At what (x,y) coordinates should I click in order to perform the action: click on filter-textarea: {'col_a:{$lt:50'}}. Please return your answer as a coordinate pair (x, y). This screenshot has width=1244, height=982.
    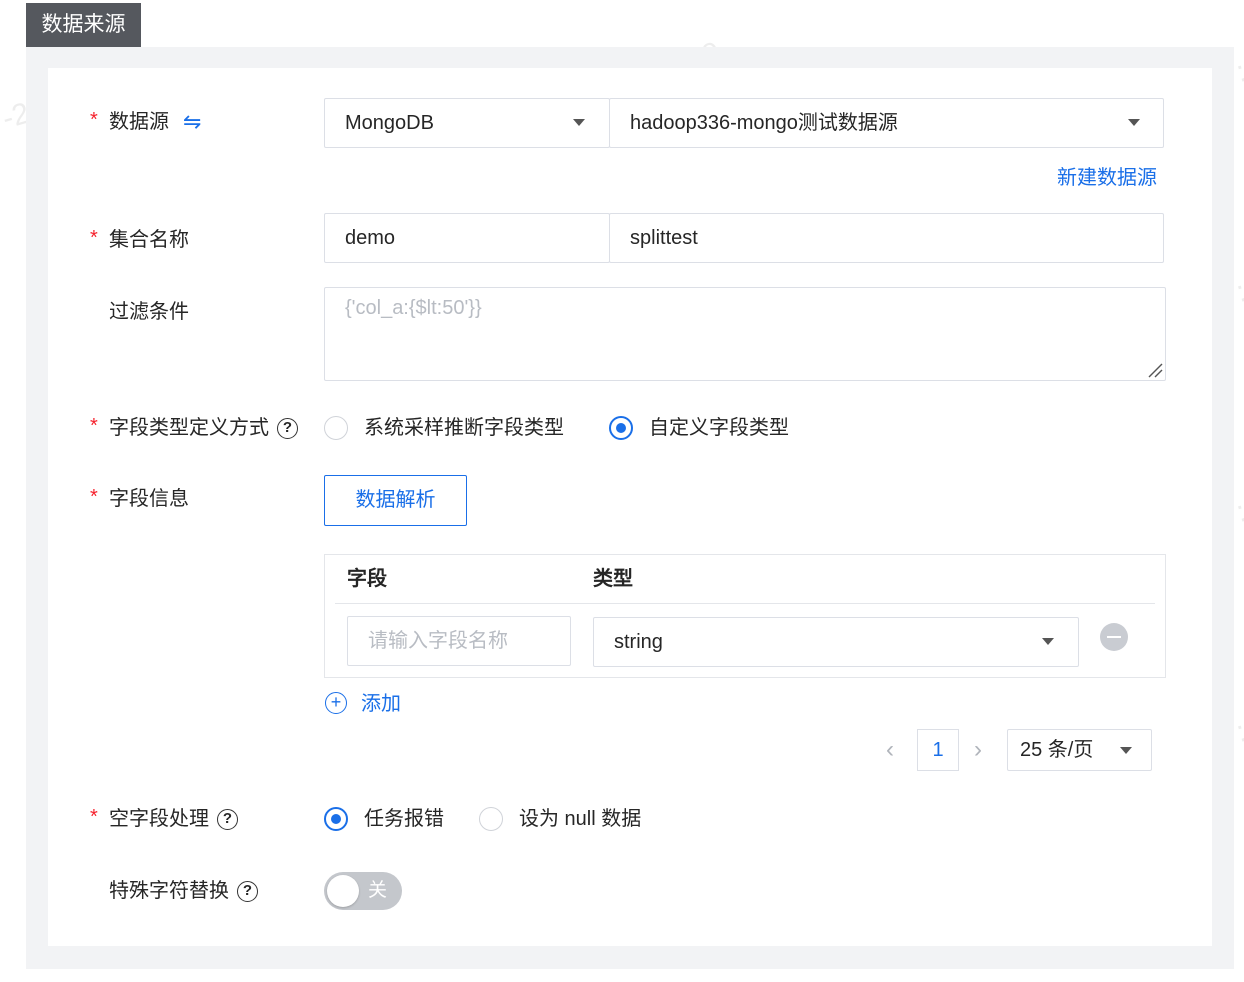
    Looking at the image, I should click on (745, 334).